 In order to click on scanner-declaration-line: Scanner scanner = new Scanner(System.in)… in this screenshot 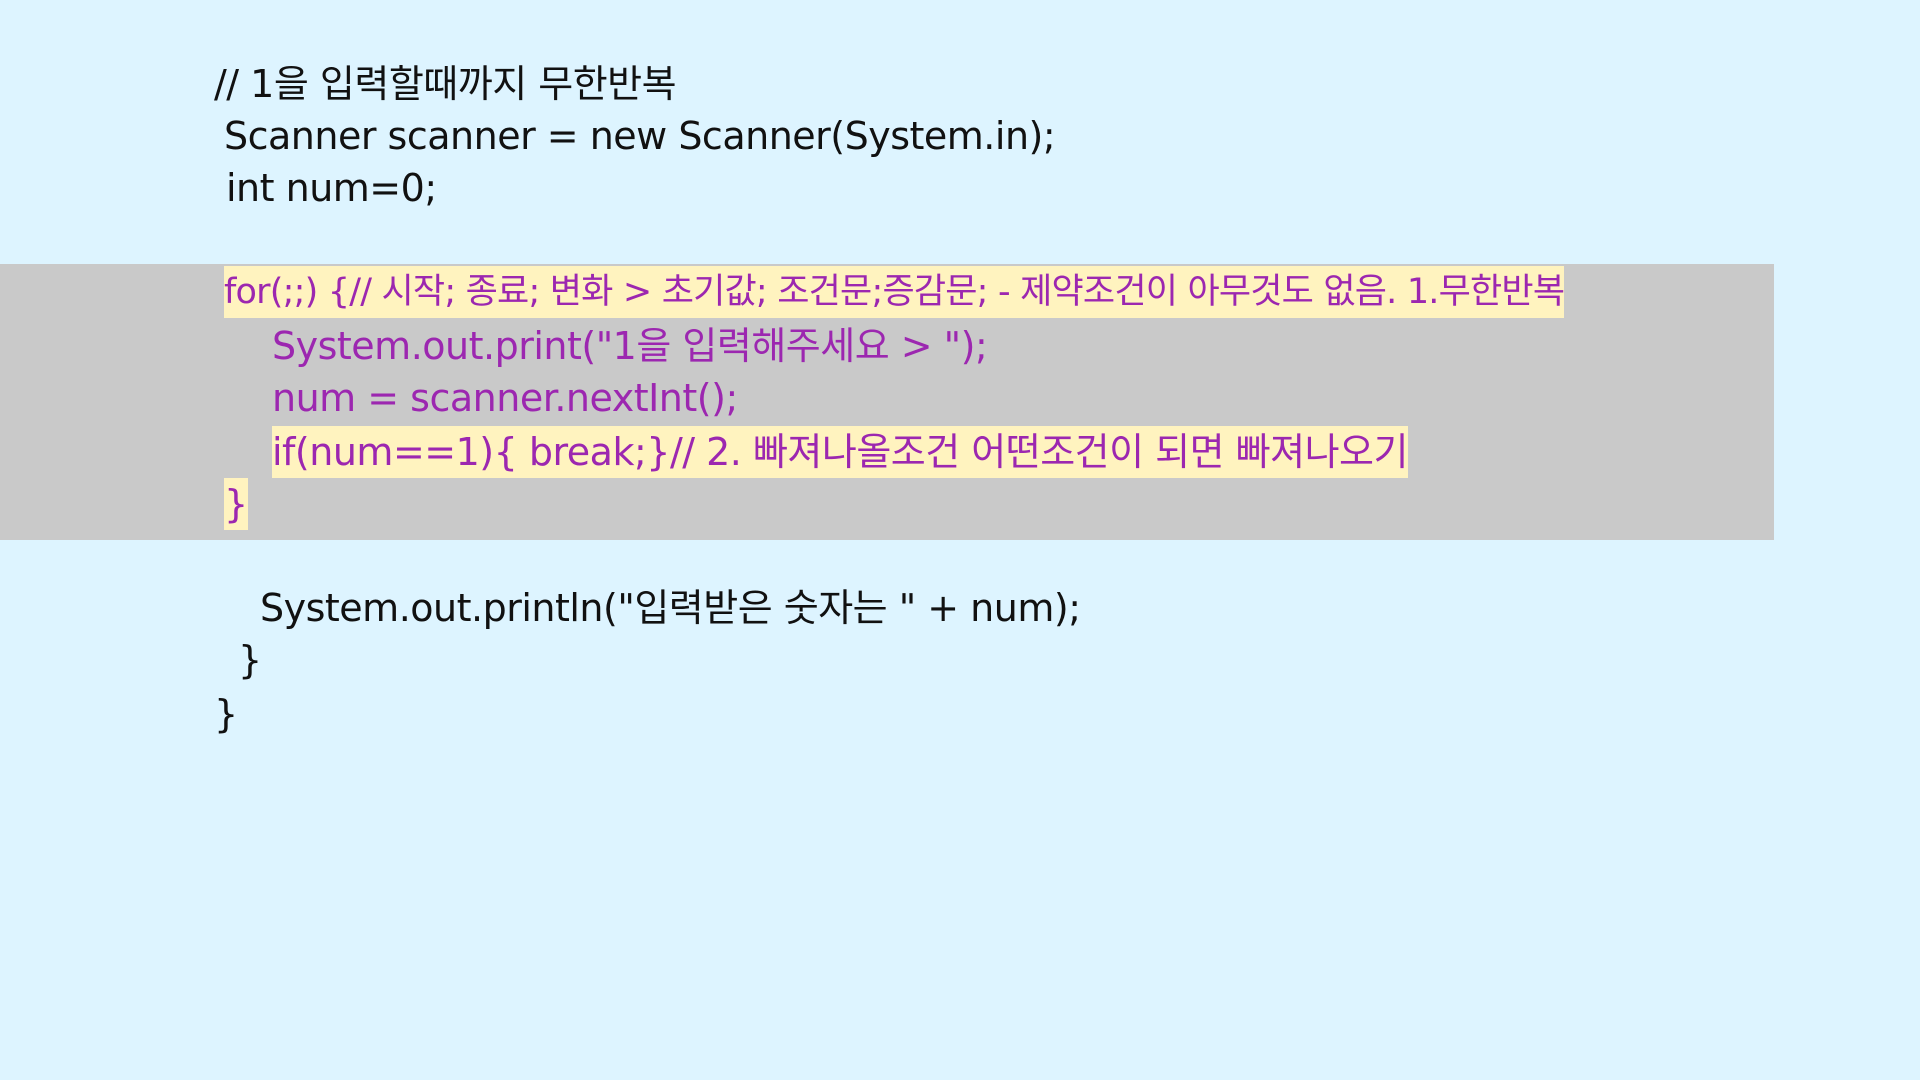, I will do `click(640, 136)`.